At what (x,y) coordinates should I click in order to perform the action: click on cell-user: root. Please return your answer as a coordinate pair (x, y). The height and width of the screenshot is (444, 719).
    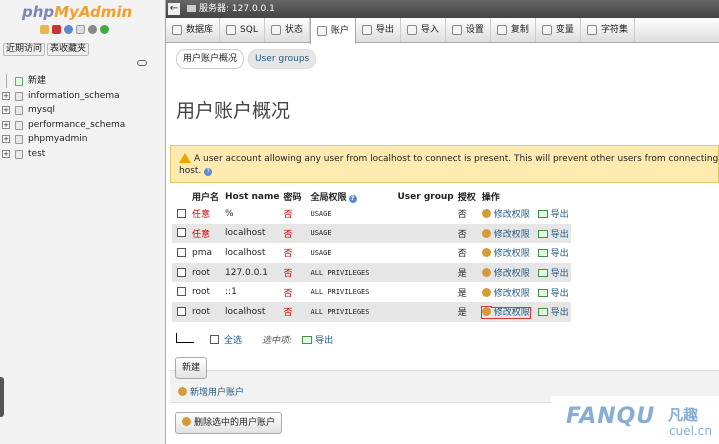
    Looking at the image, I should click on (206, 272).